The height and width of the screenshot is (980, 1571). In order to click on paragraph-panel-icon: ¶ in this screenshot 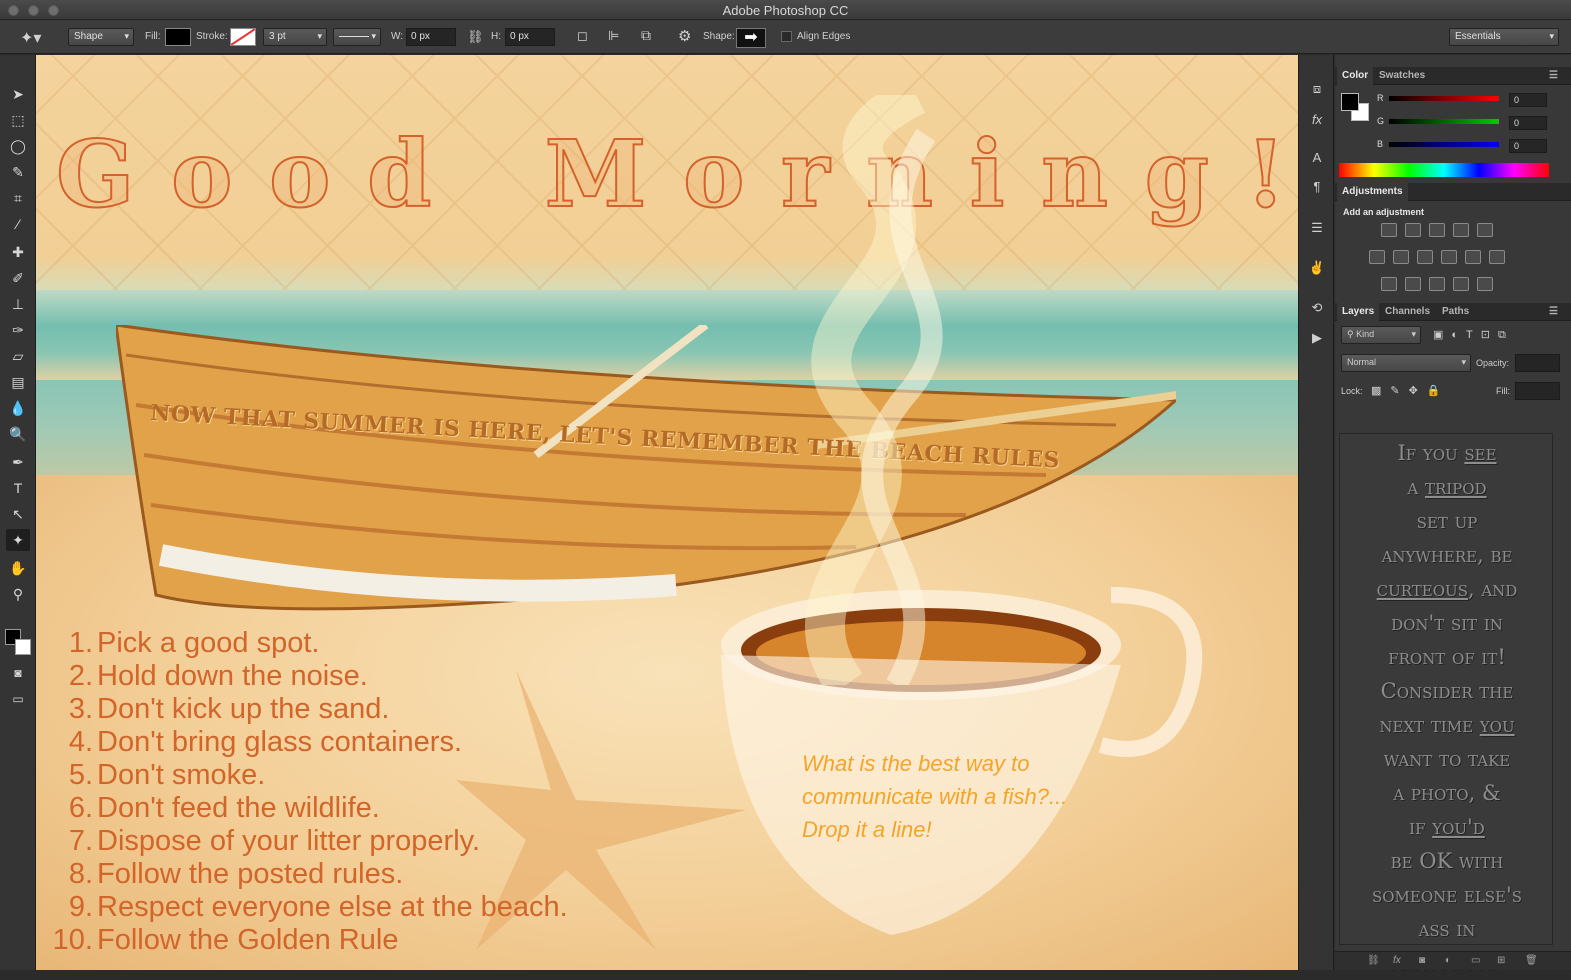, I will do `click(1317, 187)`.